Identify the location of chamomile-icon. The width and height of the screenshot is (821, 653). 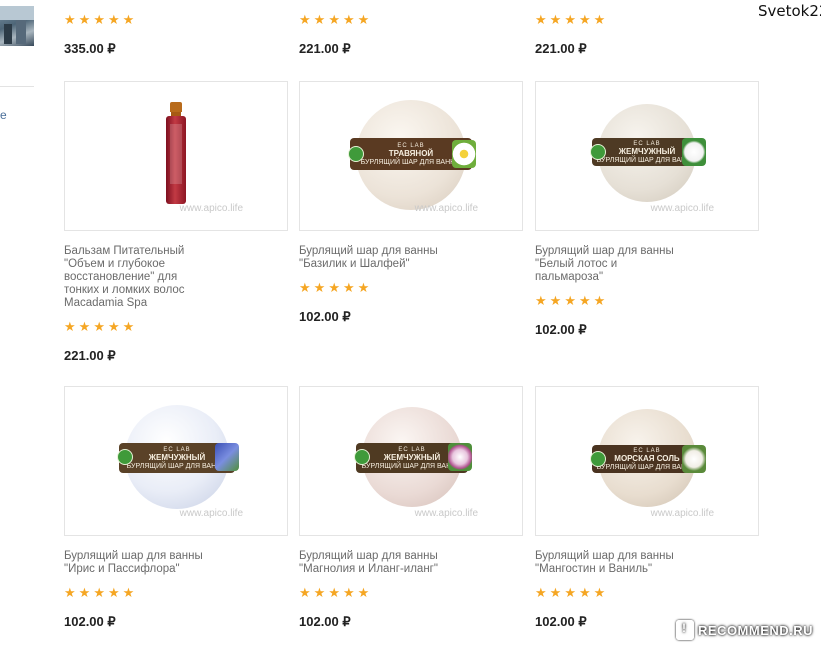
(464, 154).